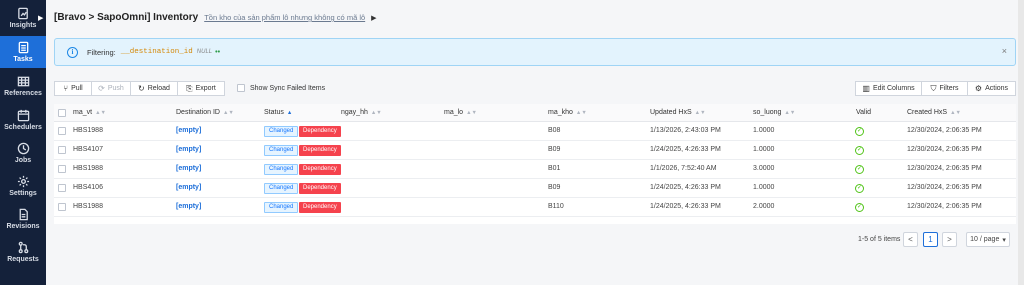 This screenshot has height=285, width=1024. I want to click on pull-button: ⑂ Pull, so click(73, 88).